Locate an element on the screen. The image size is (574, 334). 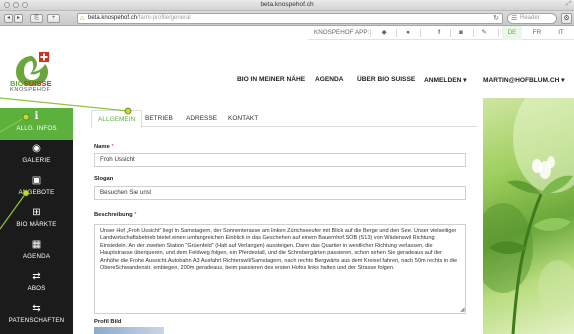
add-bookmark-button: + is located at coordinates (53, 18).